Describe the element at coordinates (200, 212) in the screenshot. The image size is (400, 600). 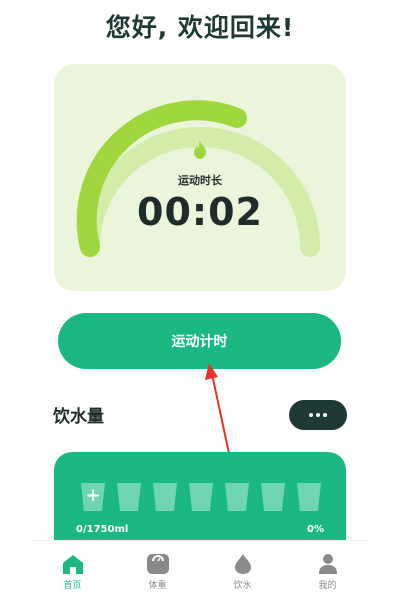
I see `timer-value: 00:02` at that location.